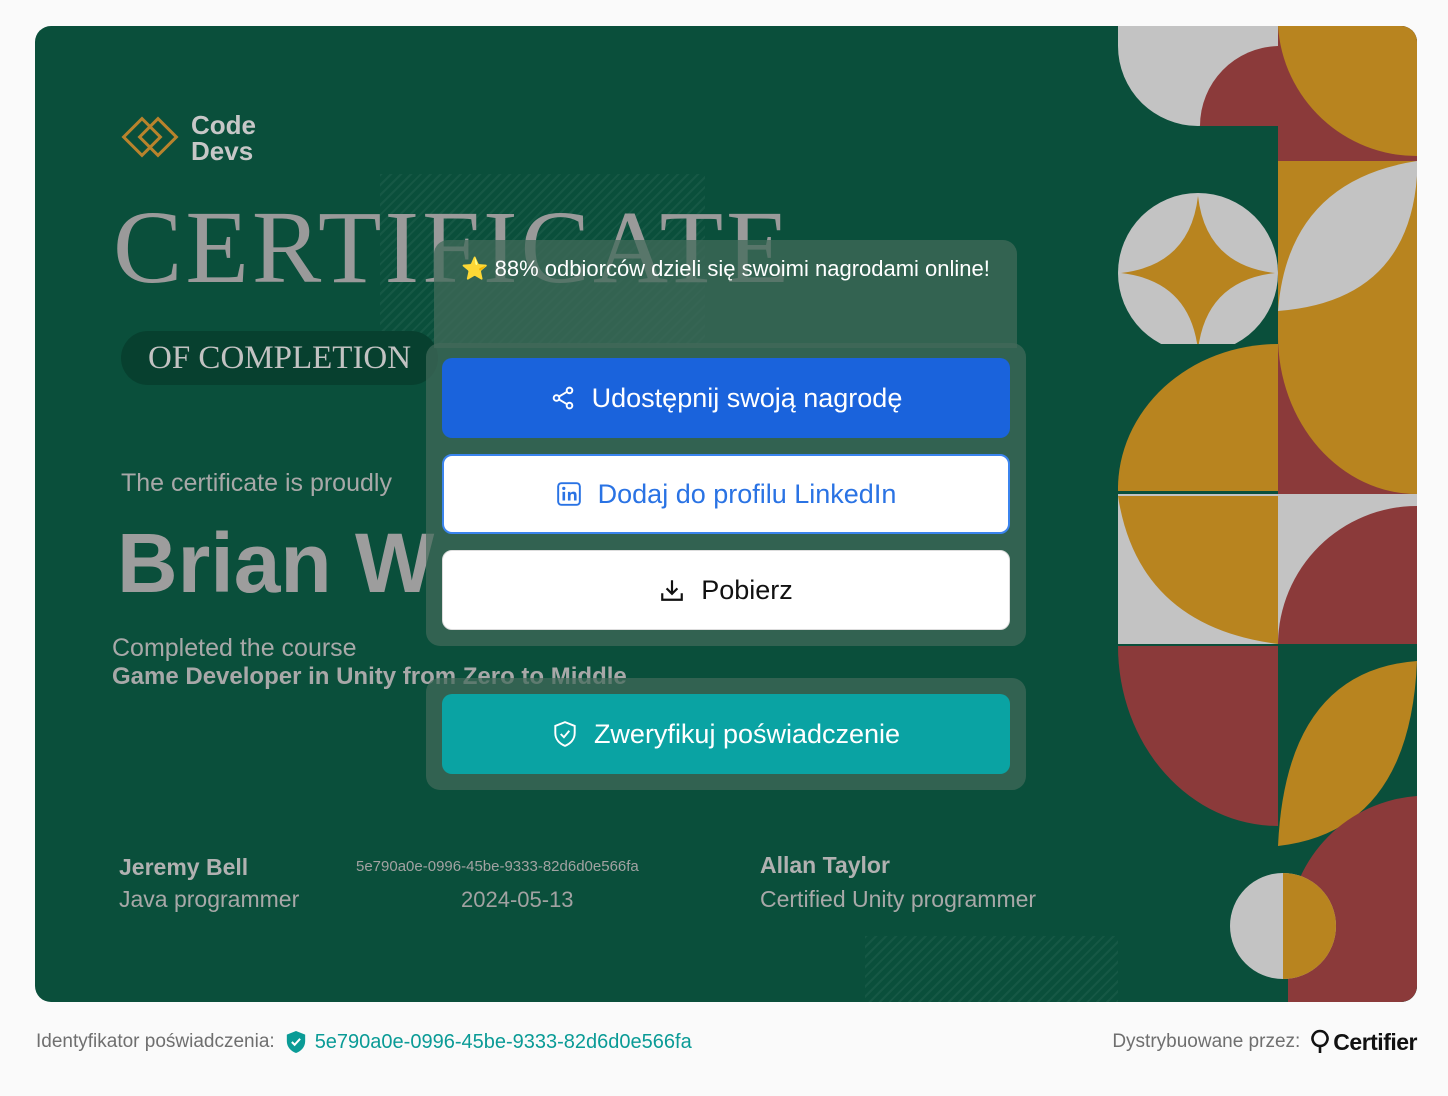  Describe the element at coordinates (825, 865) in the screenshot. I see `signatory-right-name: Allan Taylor` at that location.